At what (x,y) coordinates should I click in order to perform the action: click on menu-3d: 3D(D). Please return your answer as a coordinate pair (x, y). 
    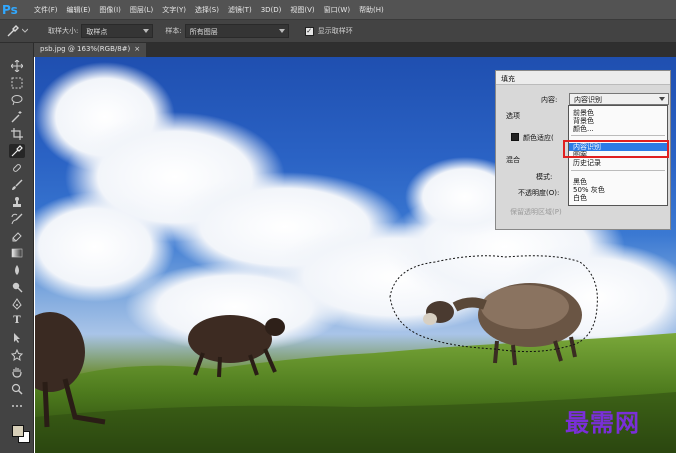
    Looking at the image, I should click on (271, 10).